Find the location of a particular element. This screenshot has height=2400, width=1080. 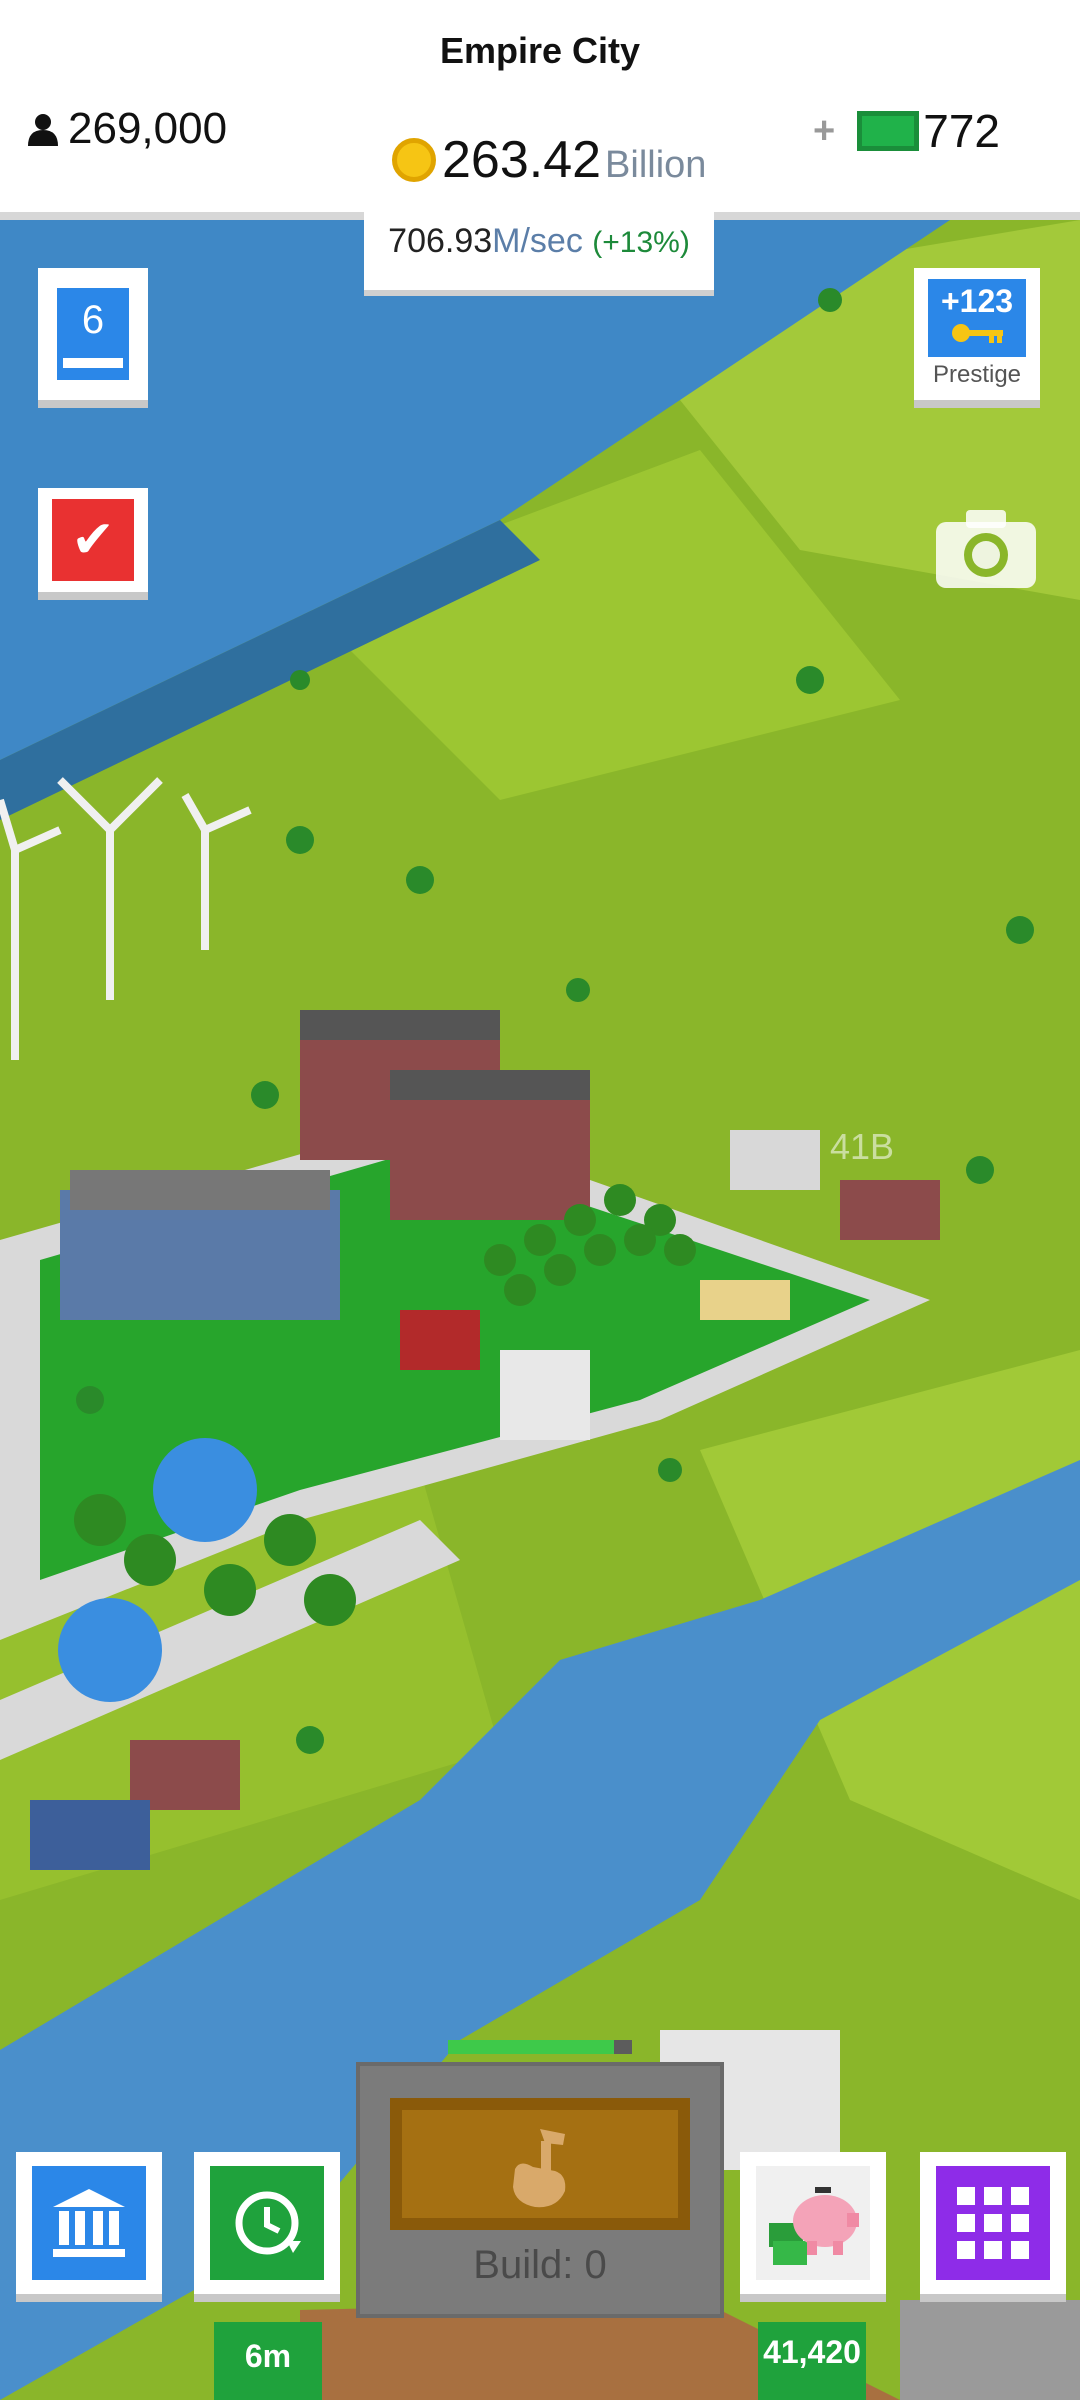

build-slot is located at coordinates (540, 2164).